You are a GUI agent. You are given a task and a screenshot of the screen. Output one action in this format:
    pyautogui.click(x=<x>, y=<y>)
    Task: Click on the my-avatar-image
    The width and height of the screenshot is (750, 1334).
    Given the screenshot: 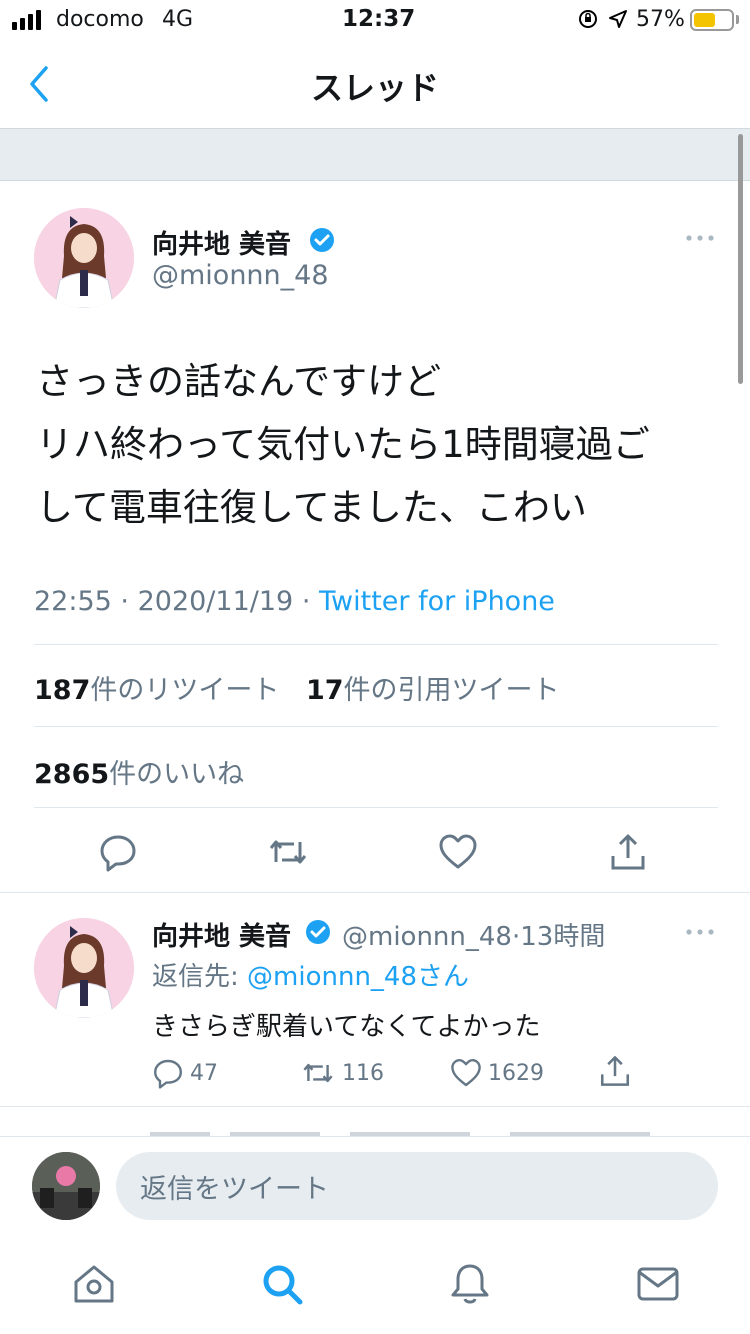 What is the action you would take?
    pyautogui.click(x=66, y=1186)
    